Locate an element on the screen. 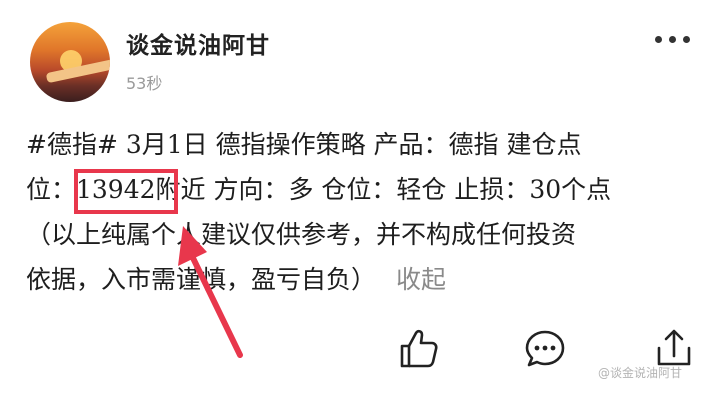 This screenshot has height=400, width=720. comment-icon is located at coordinates (545, 348).